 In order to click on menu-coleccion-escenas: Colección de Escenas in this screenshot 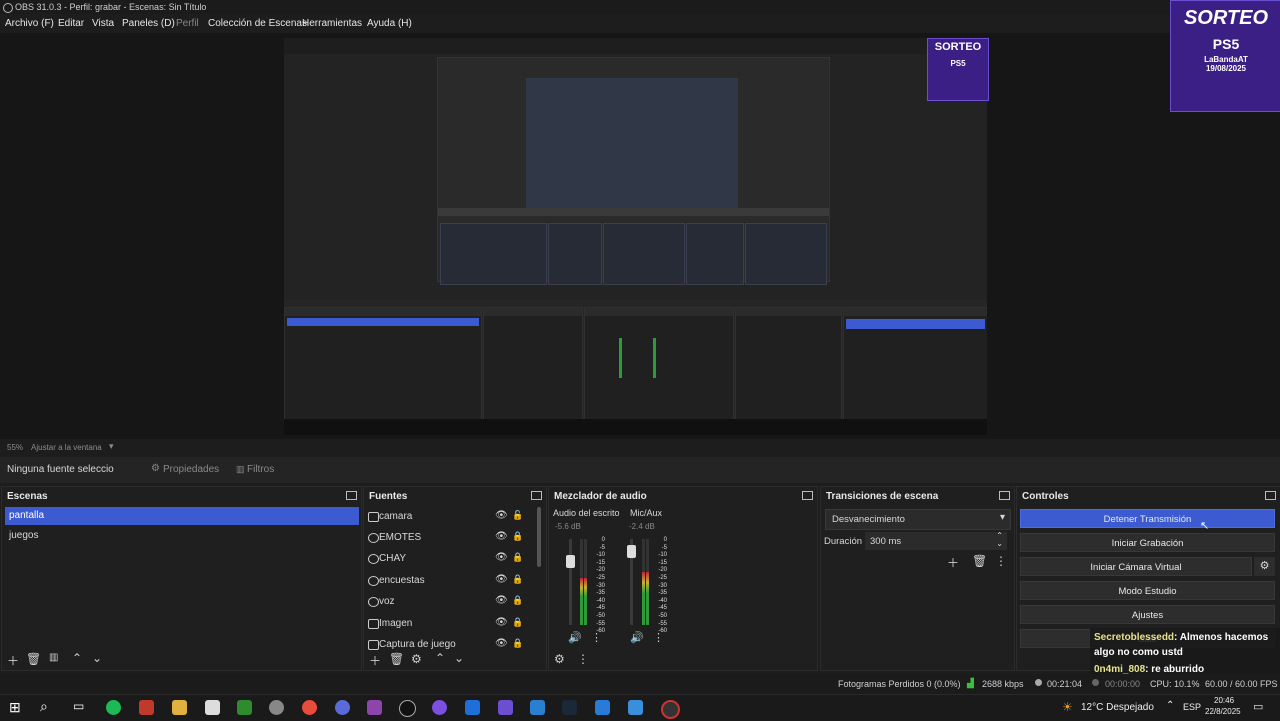, I will do `click(257, 23)`.